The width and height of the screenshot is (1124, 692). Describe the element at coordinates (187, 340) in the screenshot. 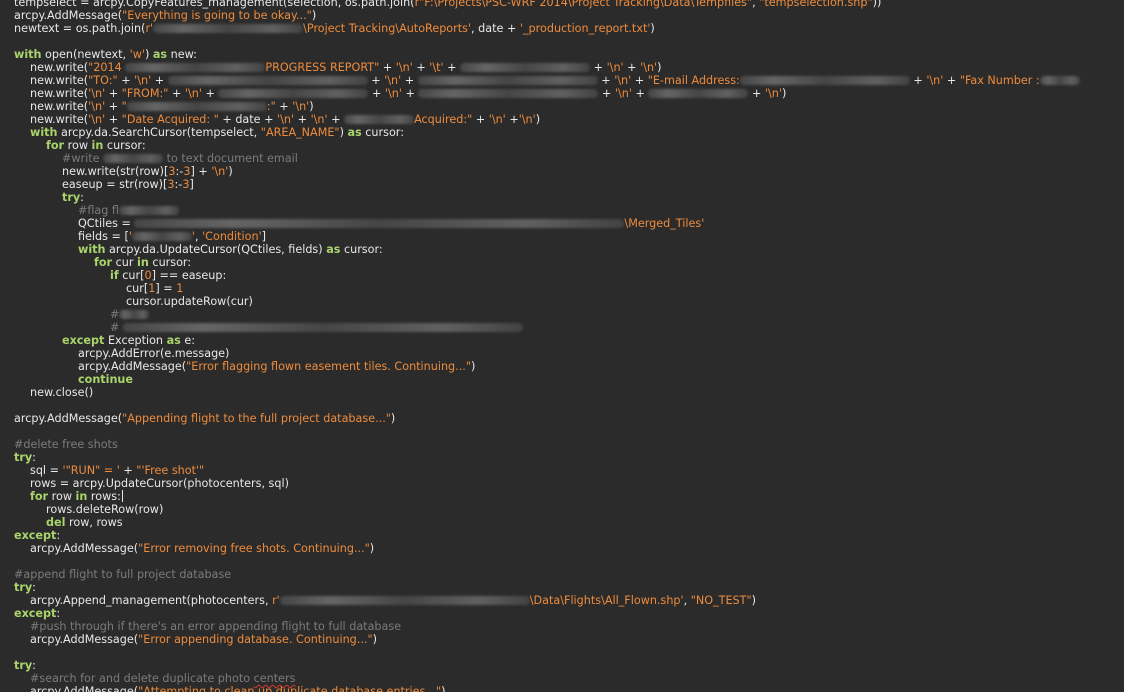

I see `code-text: e:` at that location.